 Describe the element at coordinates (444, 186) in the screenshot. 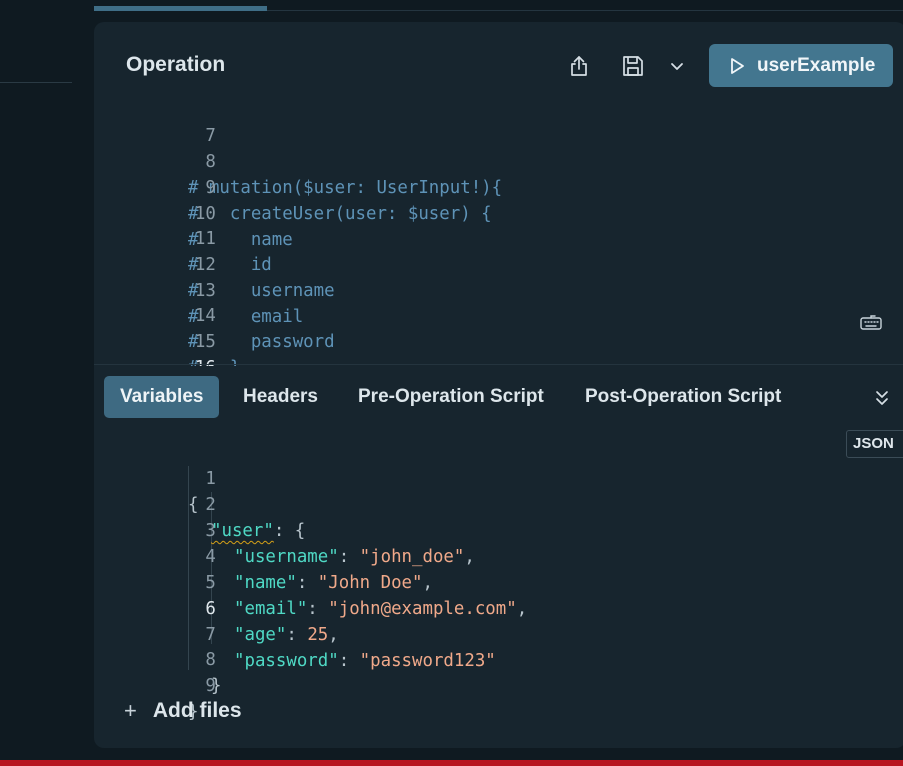

I see `editor-line: 9 # createUser(user: $user) {` at that location.